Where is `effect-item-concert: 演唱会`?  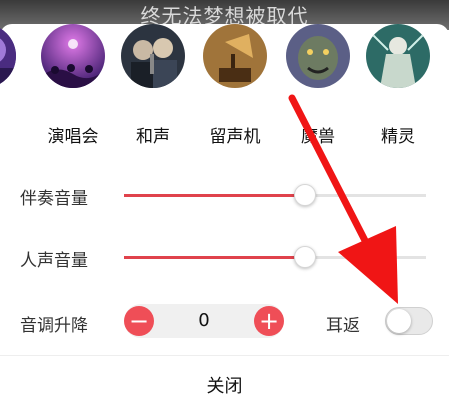 effect-item-concert: 演唱会 is located at coordinates (73, 89).